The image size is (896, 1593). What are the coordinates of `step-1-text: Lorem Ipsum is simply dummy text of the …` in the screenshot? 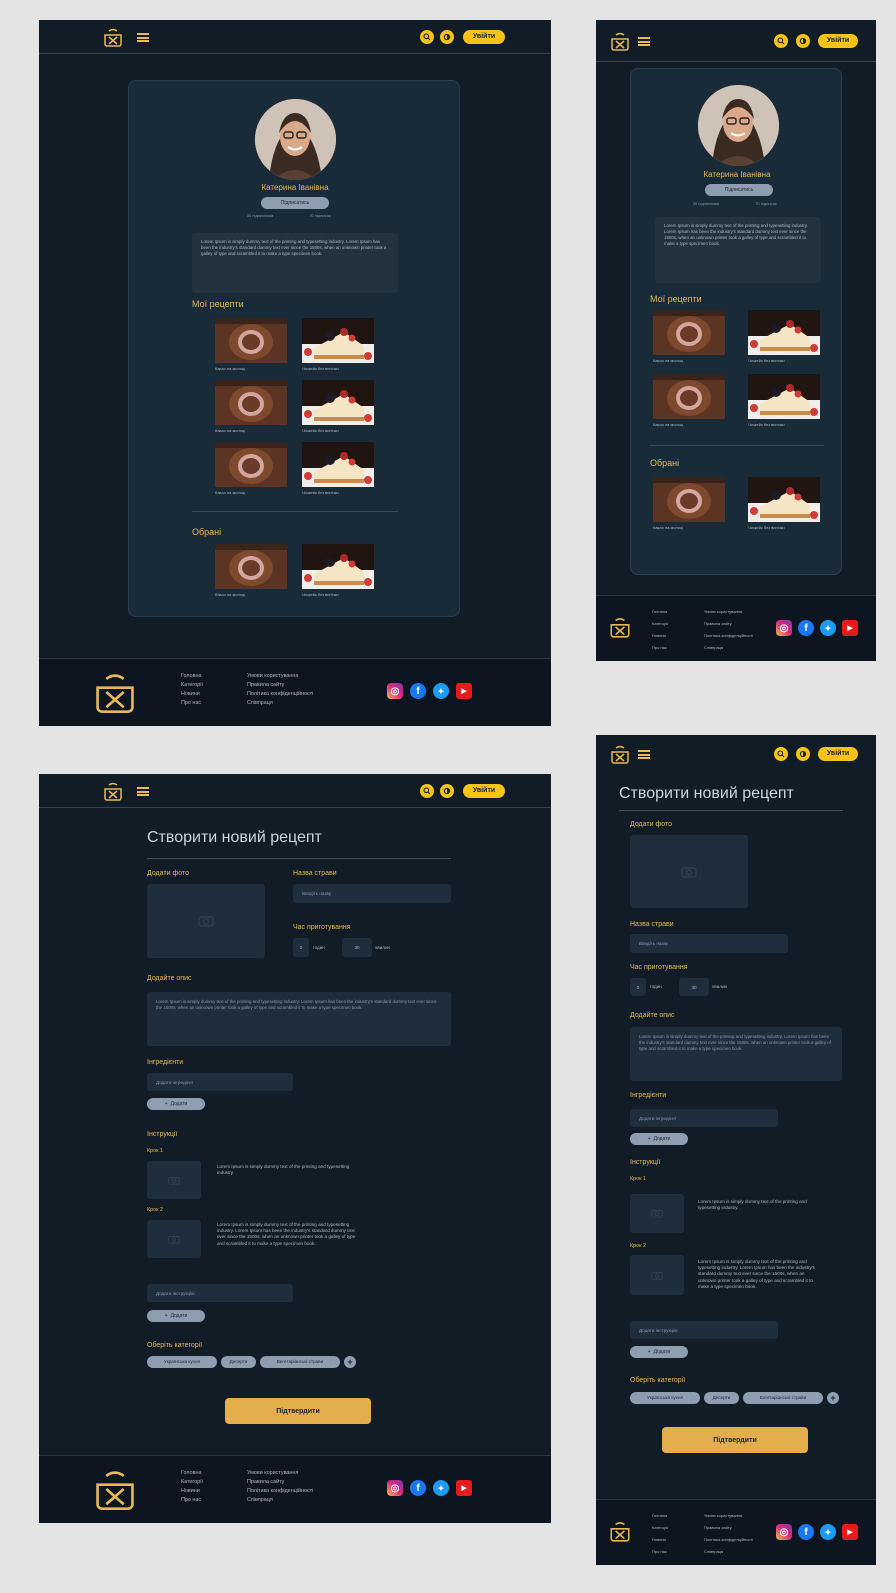 It's located at (289, 1170).